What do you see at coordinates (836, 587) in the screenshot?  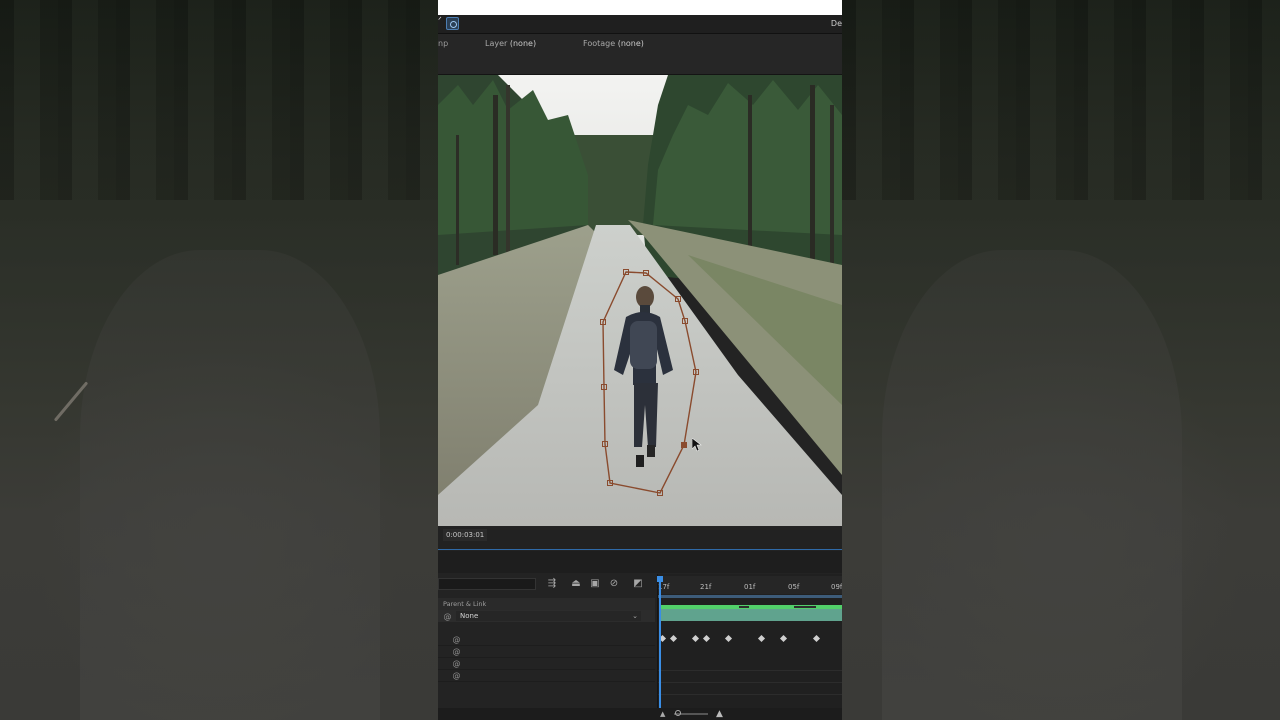 I see `ruler-tick: 09f` at bounding box center [836, 587].